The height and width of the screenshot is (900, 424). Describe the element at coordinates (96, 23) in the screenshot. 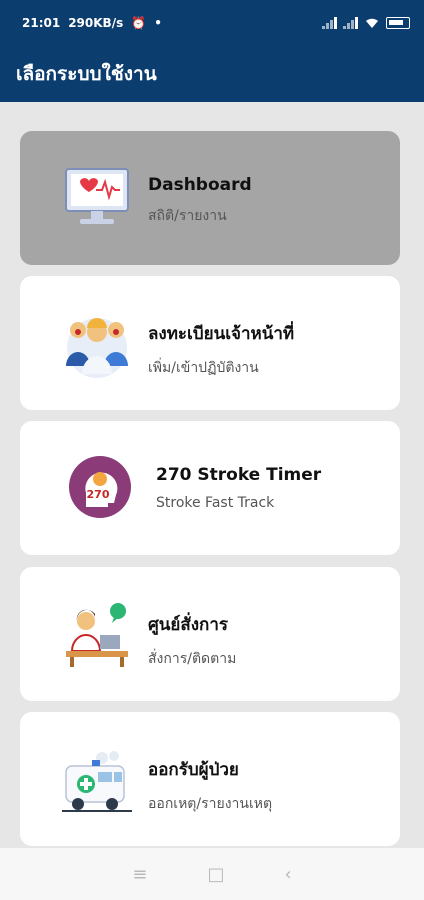

I see `network-speed: 290KB/s` at that location.